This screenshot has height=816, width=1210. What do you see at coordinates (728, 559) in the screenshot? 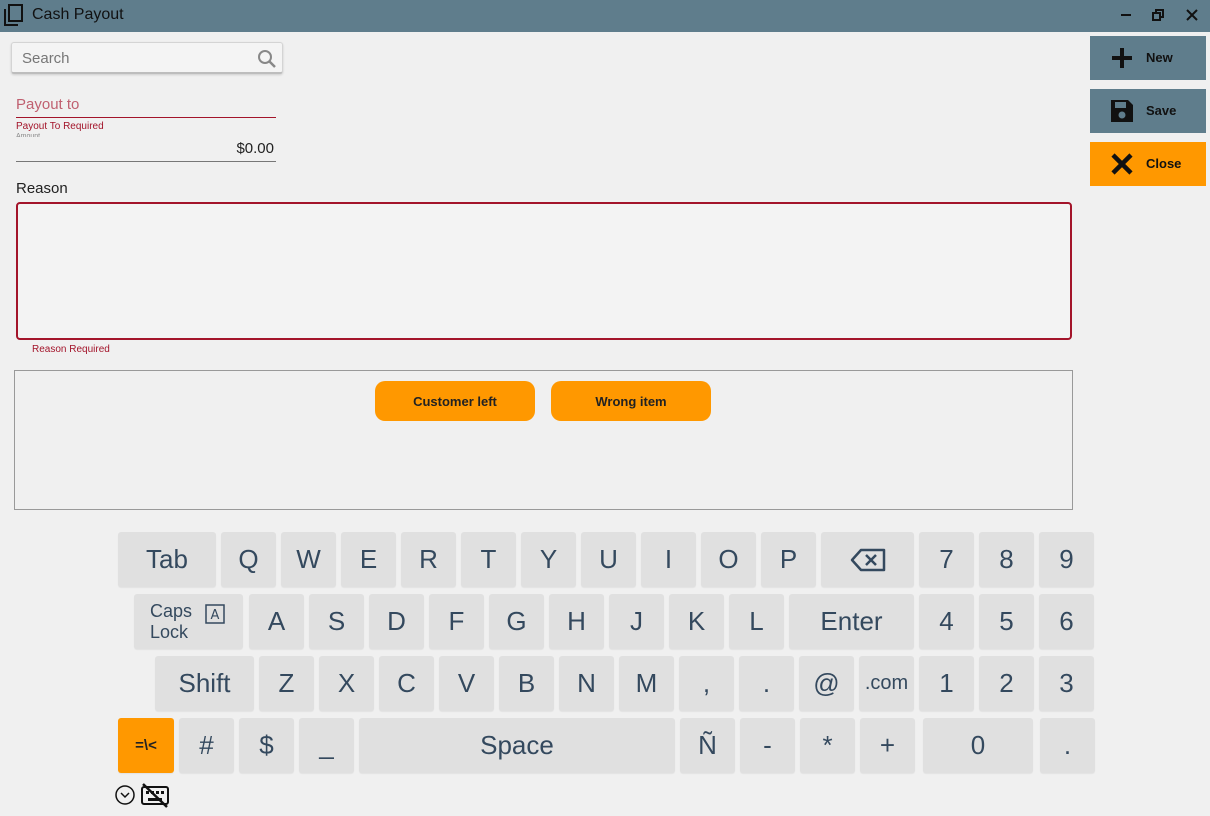
I see `key-o: O` at bounding box center [728, 559].